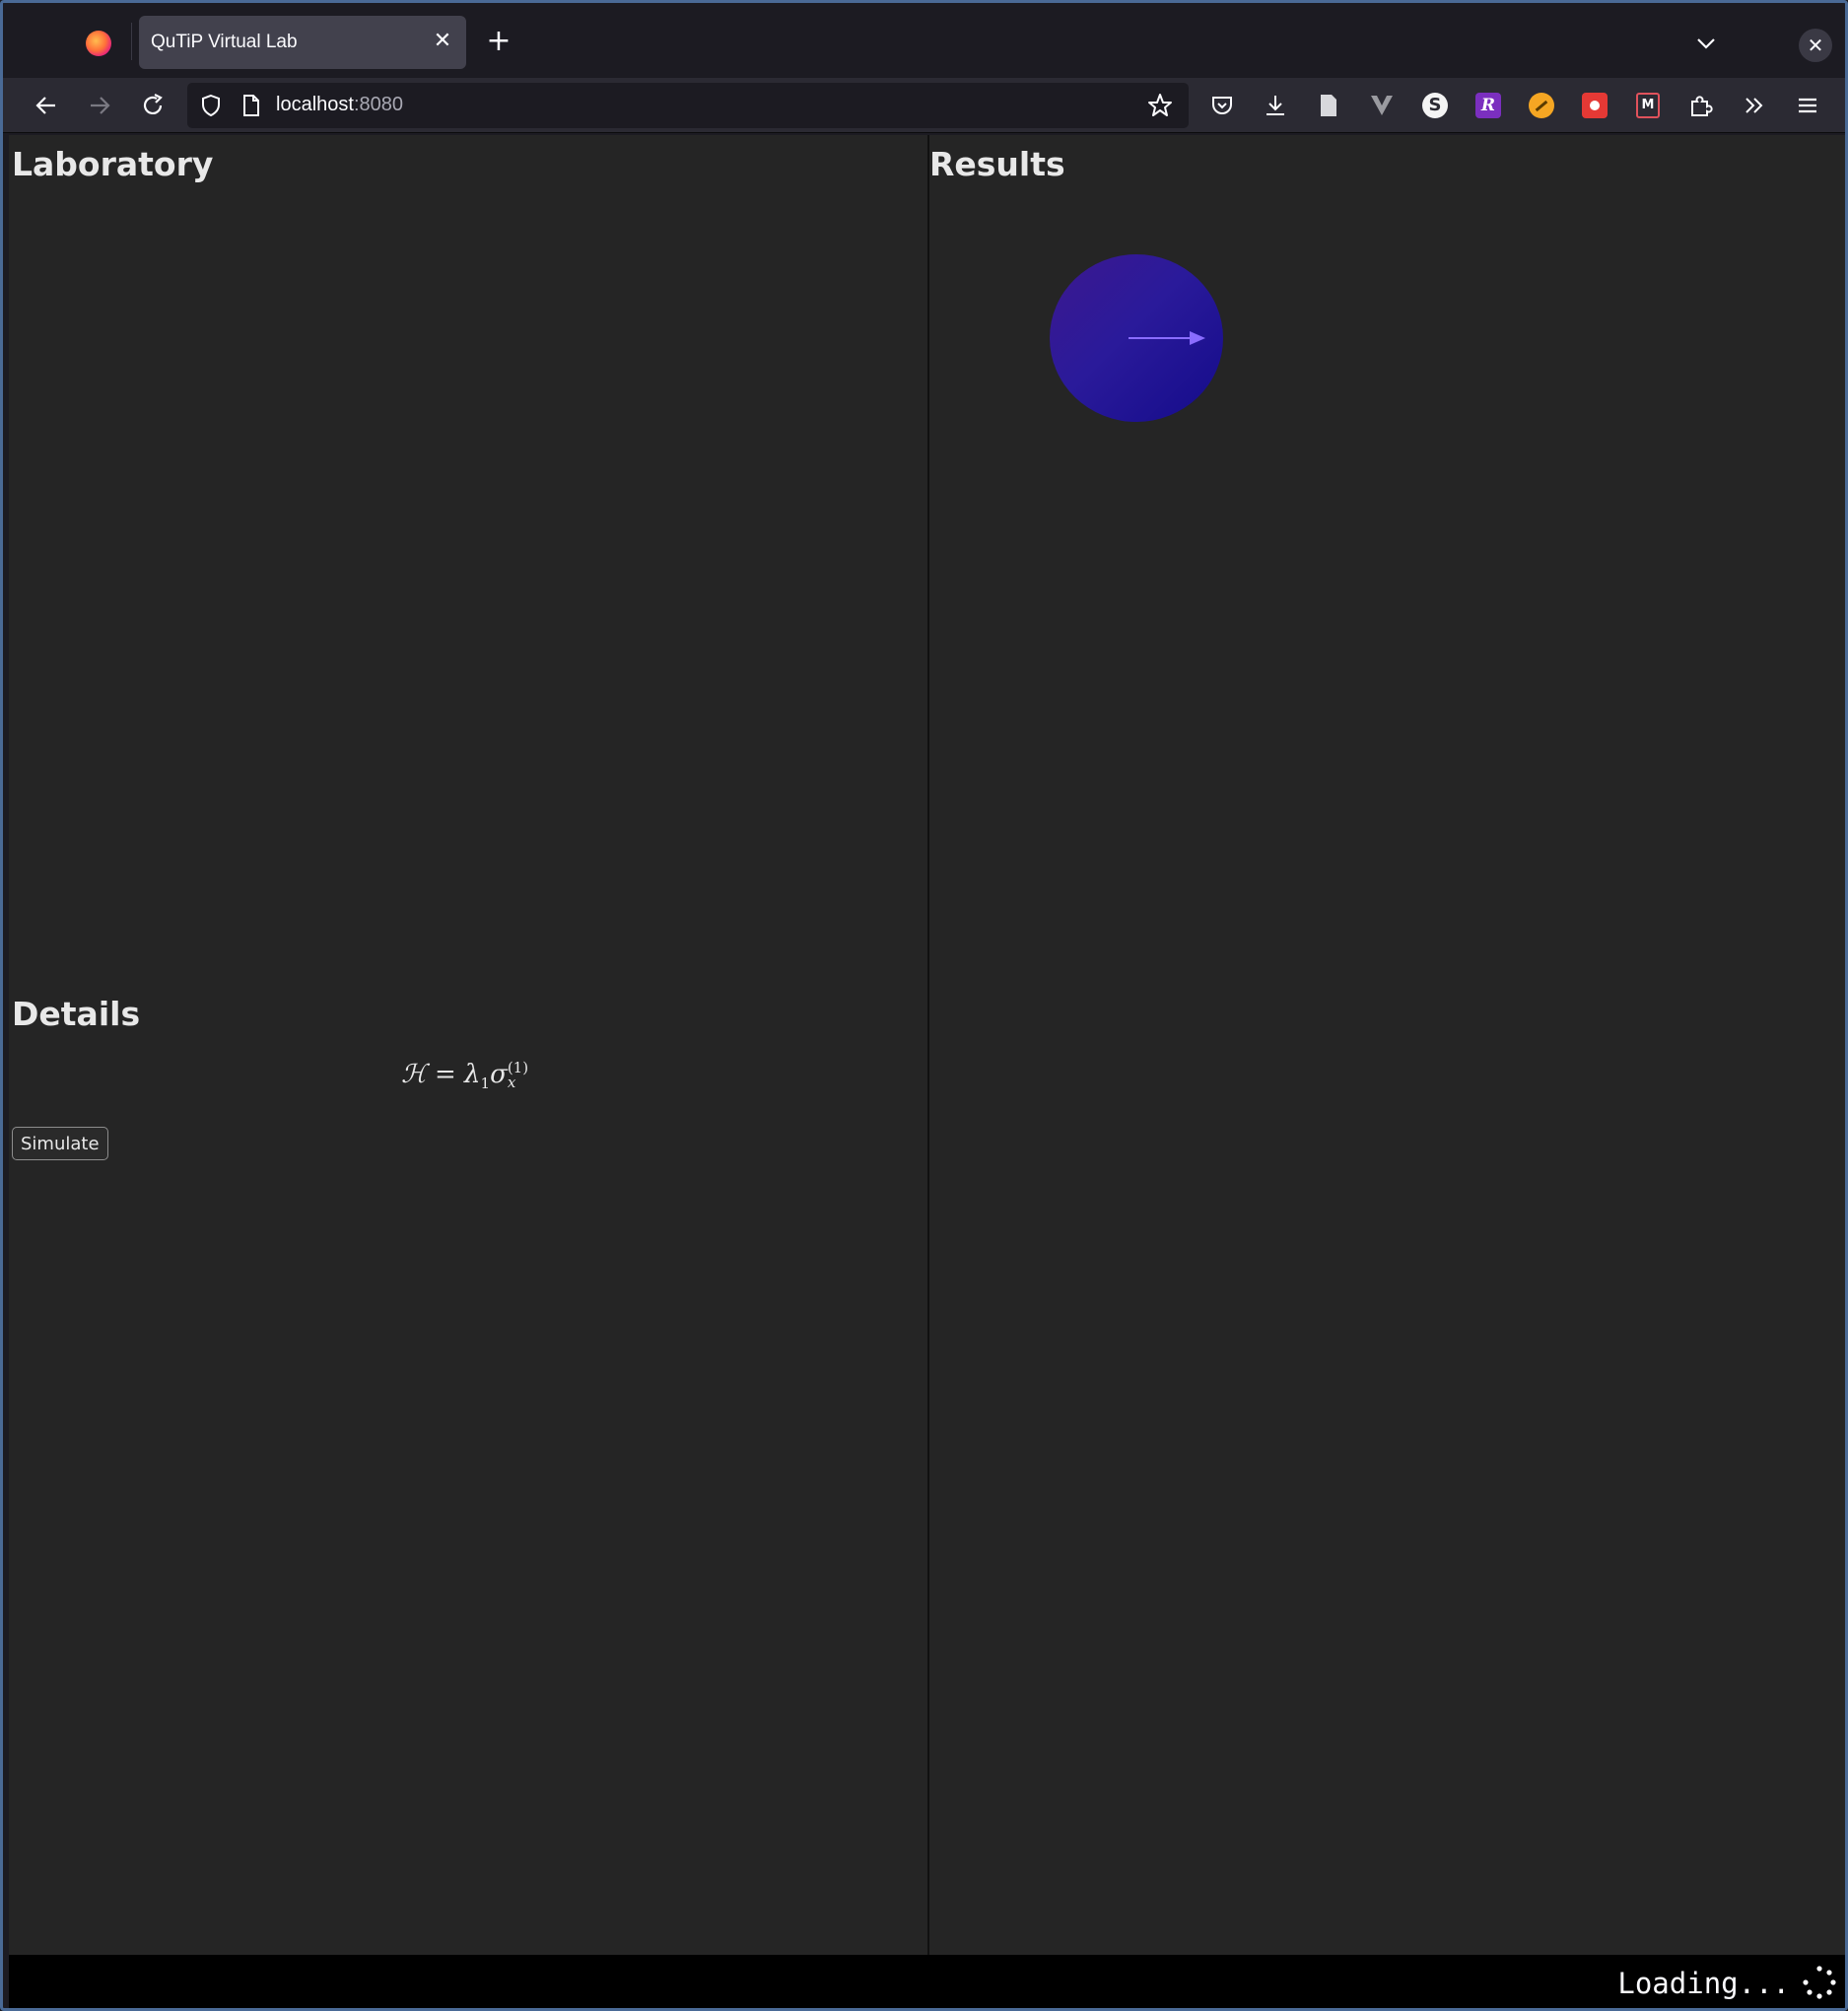  Describe the element at coordinates (997, 164) in the screenshot. I see `results-heading: Results` at that location.